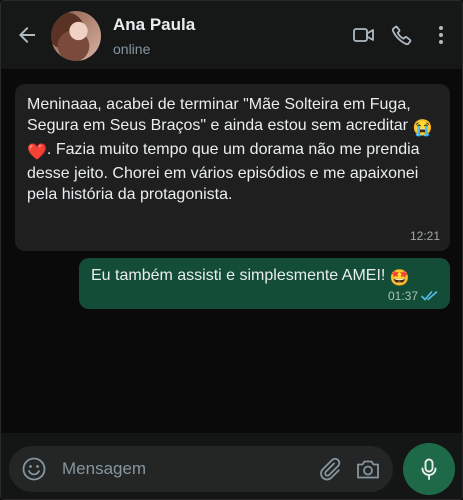 This screenshot has height=500, width=463. I want to click on contact-name: Ana Paula, so click(154, 25).